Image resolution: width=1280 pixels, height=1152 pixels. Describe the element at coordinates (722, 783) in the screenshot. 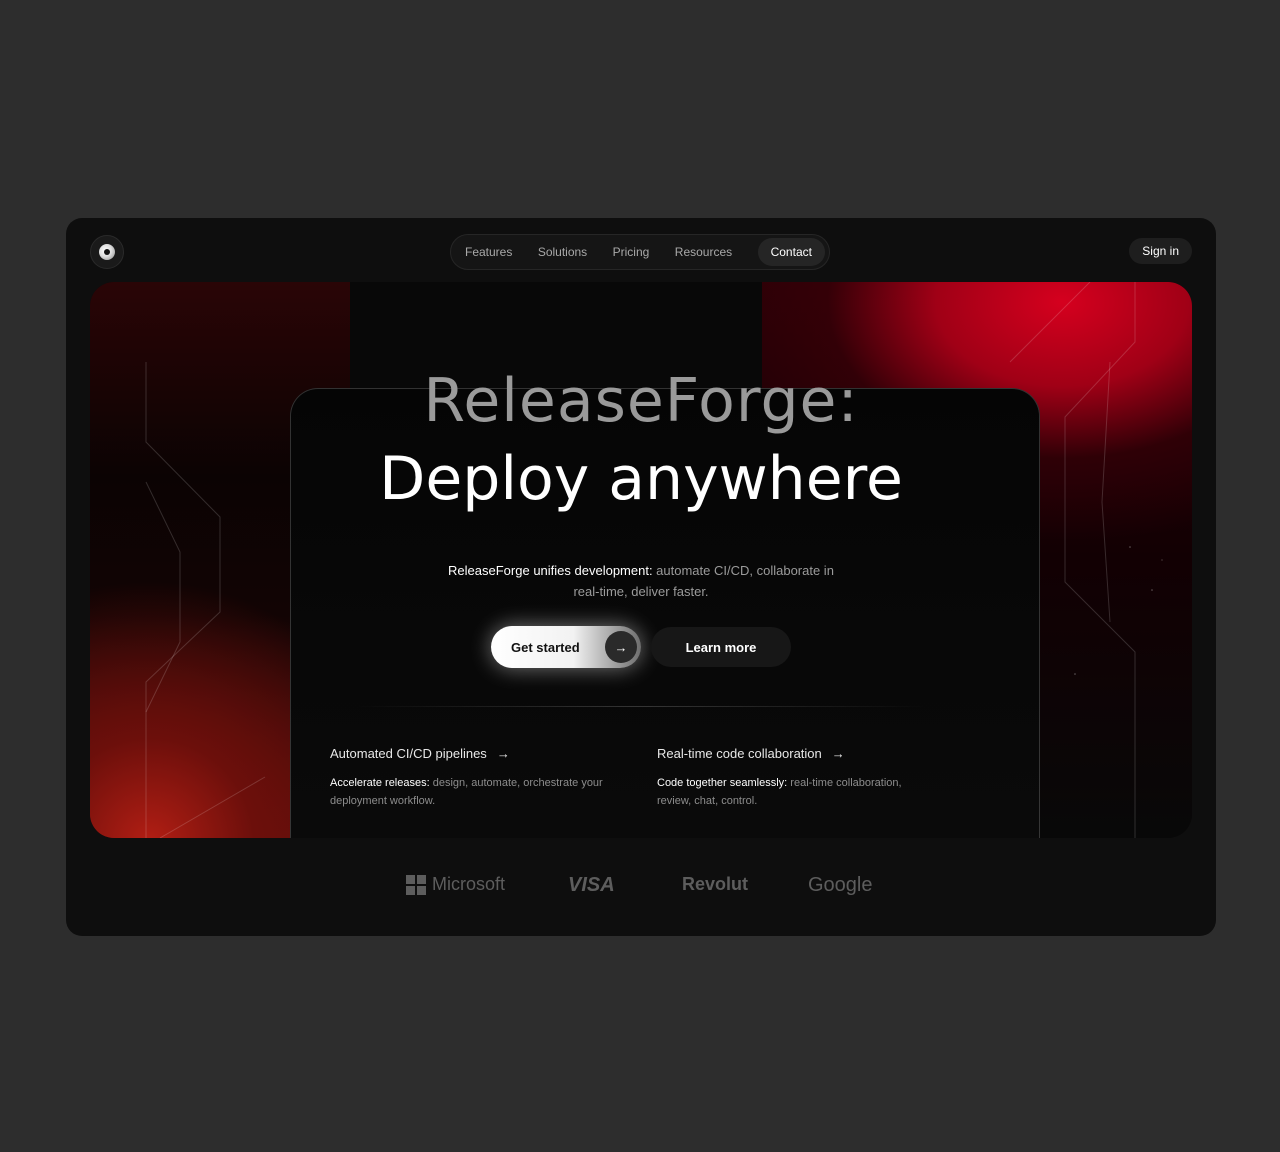

I see `feature-collab-desc-strong: Code together seamlessly:` at that location.